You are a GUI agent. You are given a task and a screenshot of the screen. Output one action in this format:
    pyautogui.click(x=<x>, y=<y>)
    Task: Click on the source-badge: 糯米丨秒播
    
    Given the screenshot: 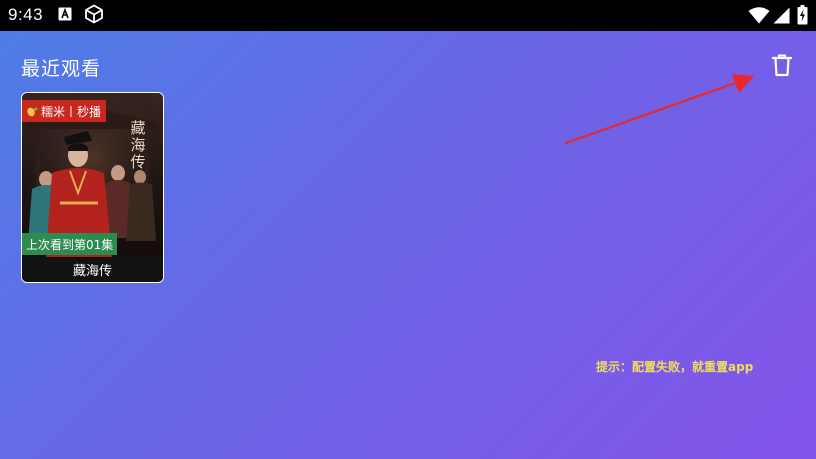 What is the action you would take?
    pyautogui.click(x=64, y=111)
    